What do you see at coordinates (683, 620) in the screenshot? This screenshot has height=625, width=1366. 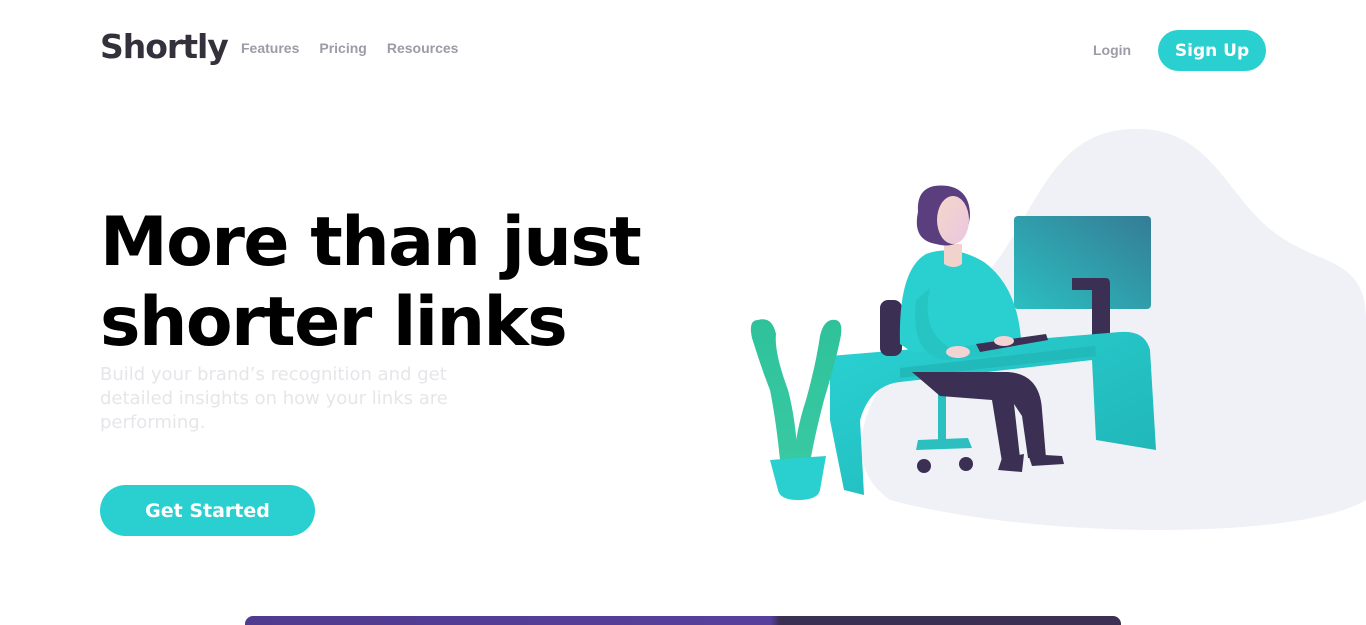 I see `shorten-form-band` at bounding box center [683, 620].